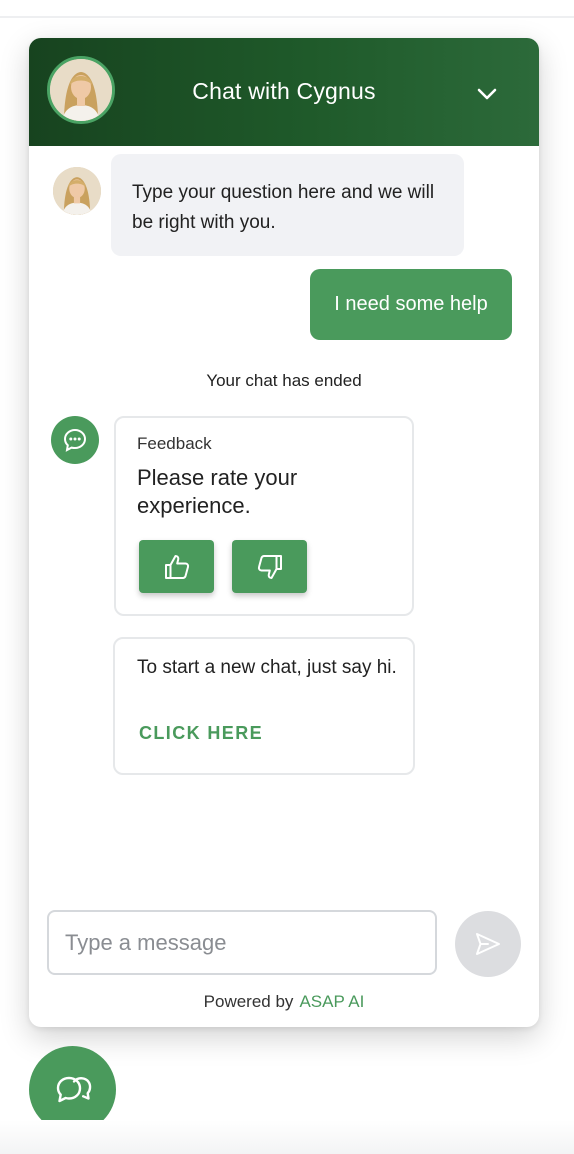 Image resolution: width=574 pixels, height=1154 pixels. I want to click on feedback-card: Feedback Please rate your experience., so click(264, 516).